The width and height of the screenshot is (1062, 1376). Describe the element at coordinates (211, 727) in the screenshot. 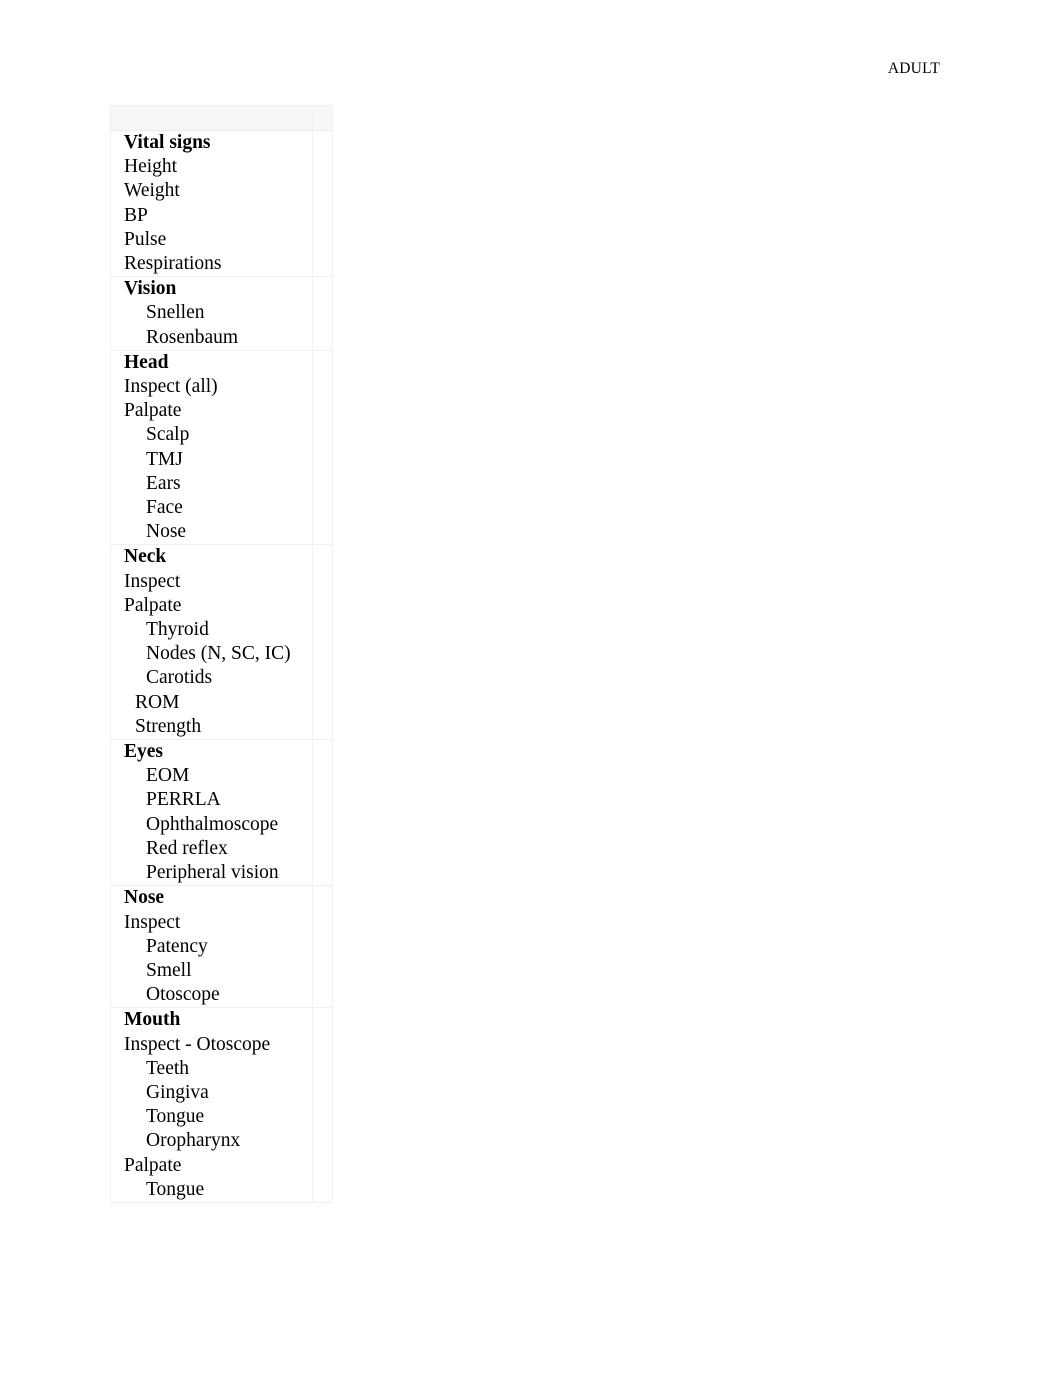

I see `checklist-item: Strength` at that location.